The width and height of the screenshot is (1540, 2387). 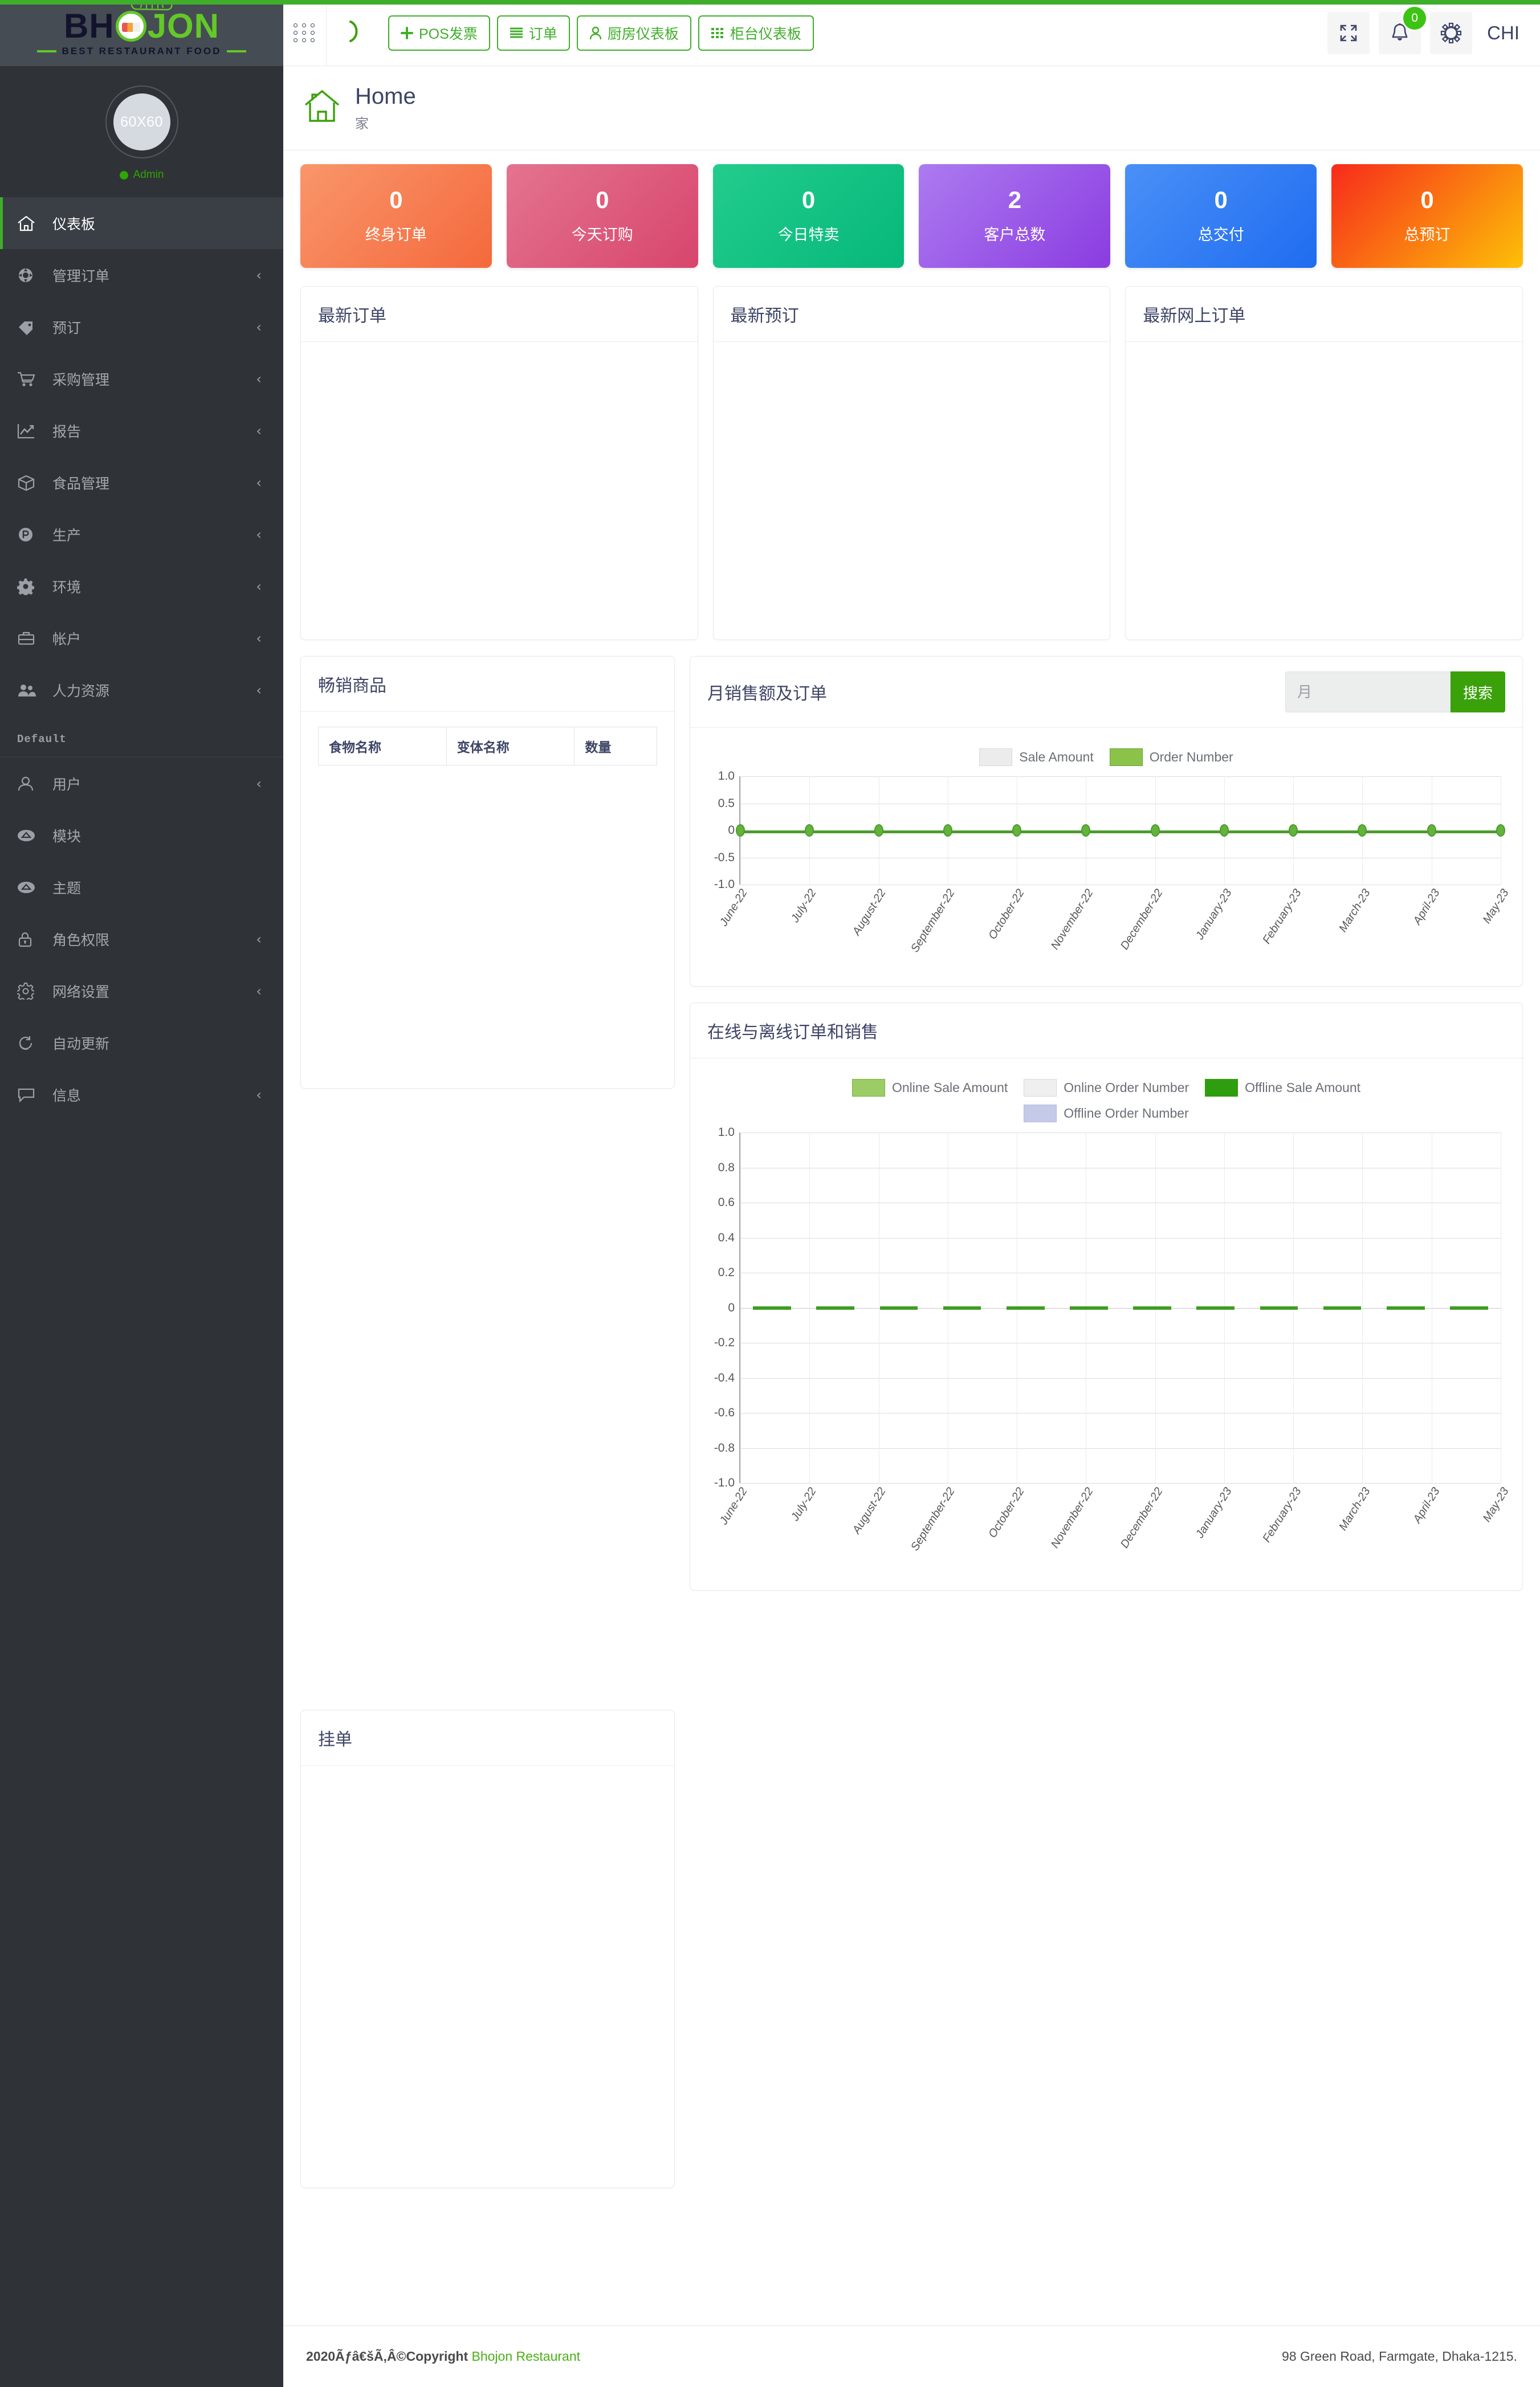 What do you see at coordinates (1126, 1087) in the screenshot?
I see `legend-label: Online Order Number` at bounding box center [1126, 1087].